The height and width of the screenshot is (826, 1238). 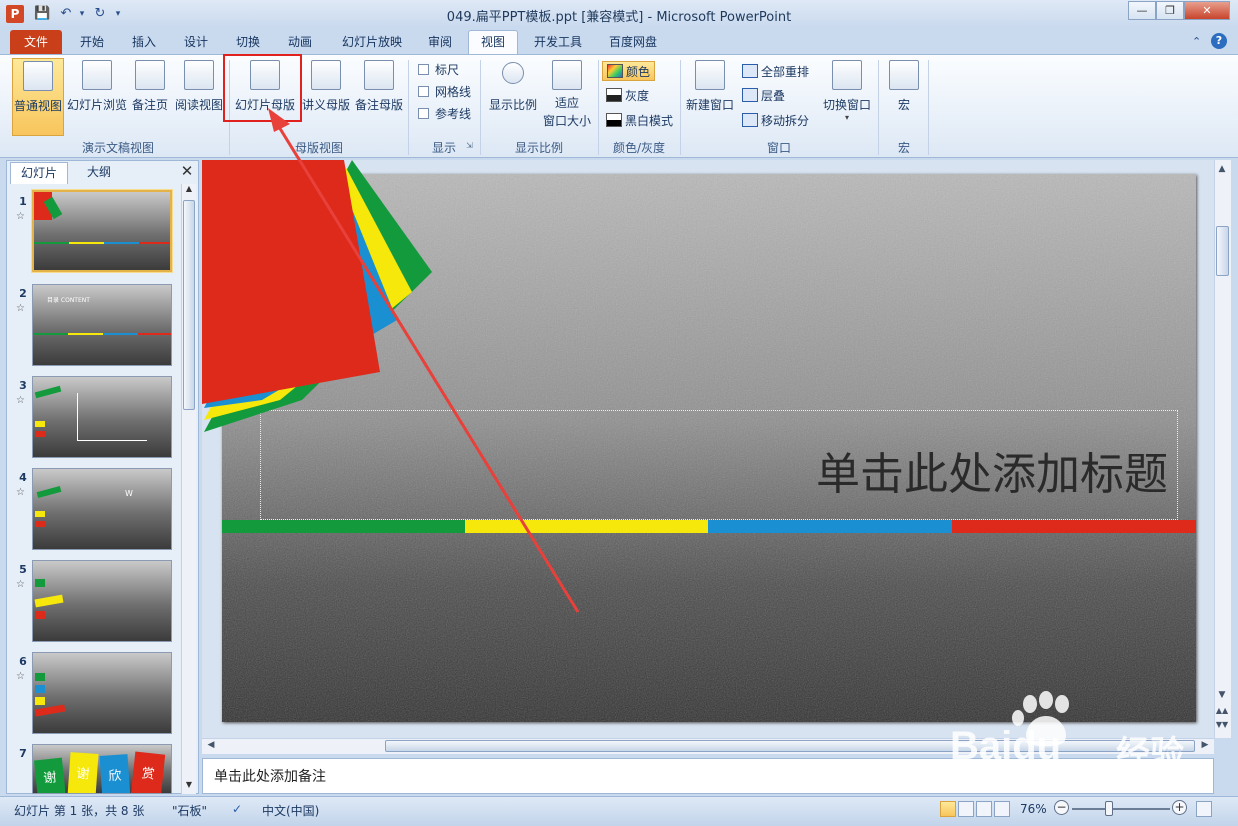 What do you see at coordinates (99, 173) in the screenshot?
I see `tab-outline: 大纲` at bounding box center [99, 173].